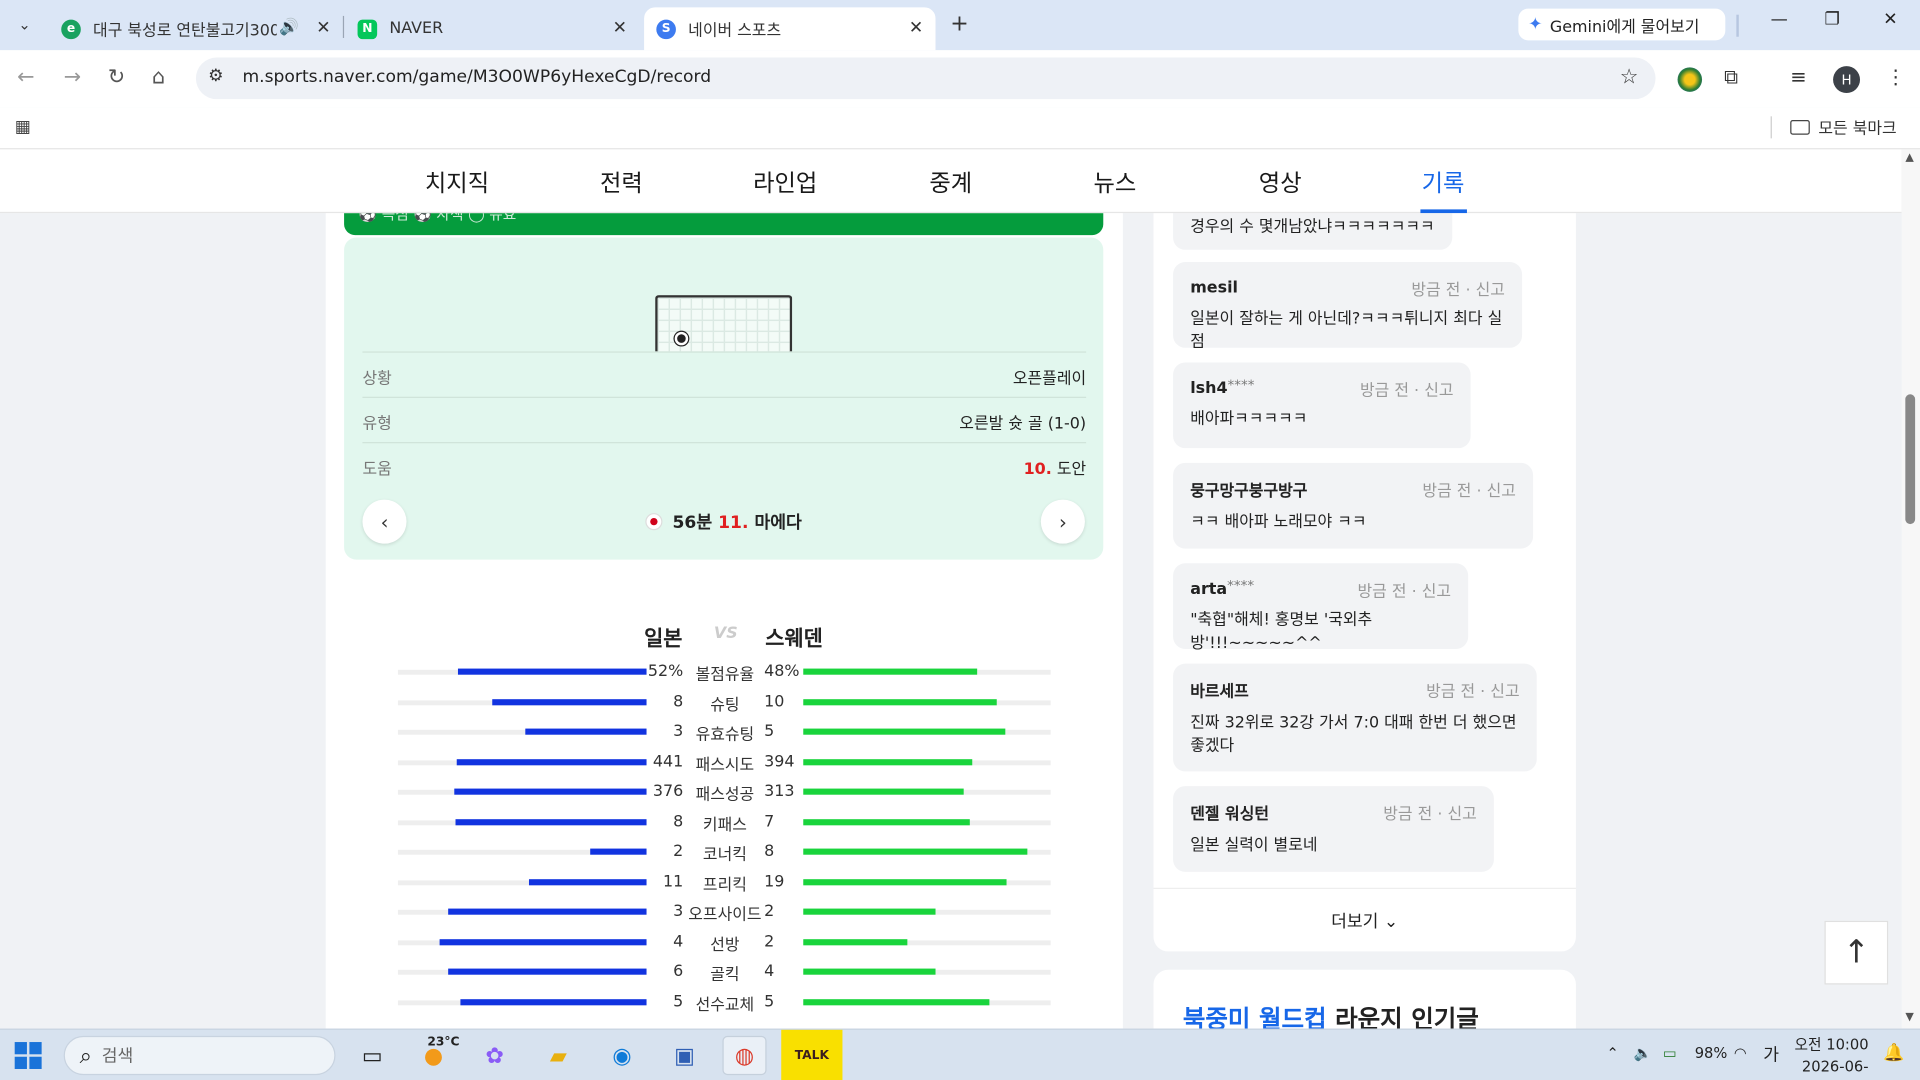  What do you see at coordinates (158, 77) in the screenshot?
I see `home-icon: ⌂` at bounding box center [158, 77].